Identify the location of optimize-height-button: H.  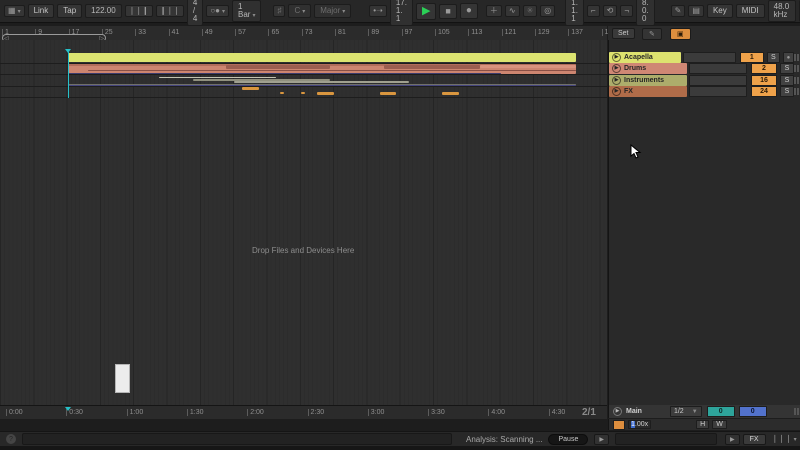
(703, 424).